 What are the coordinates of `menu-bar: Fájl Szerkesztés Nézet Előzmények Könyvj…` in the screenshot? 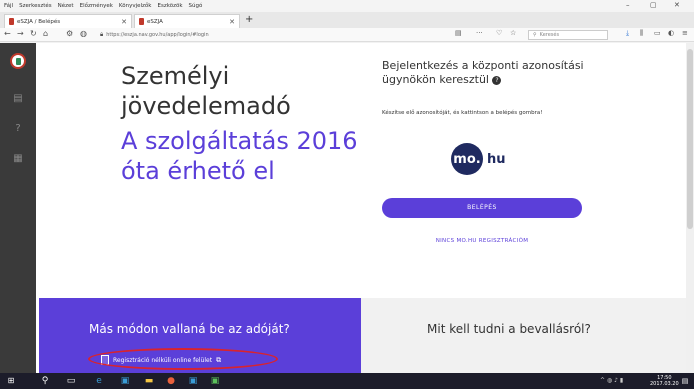 It's located at (347, 6).